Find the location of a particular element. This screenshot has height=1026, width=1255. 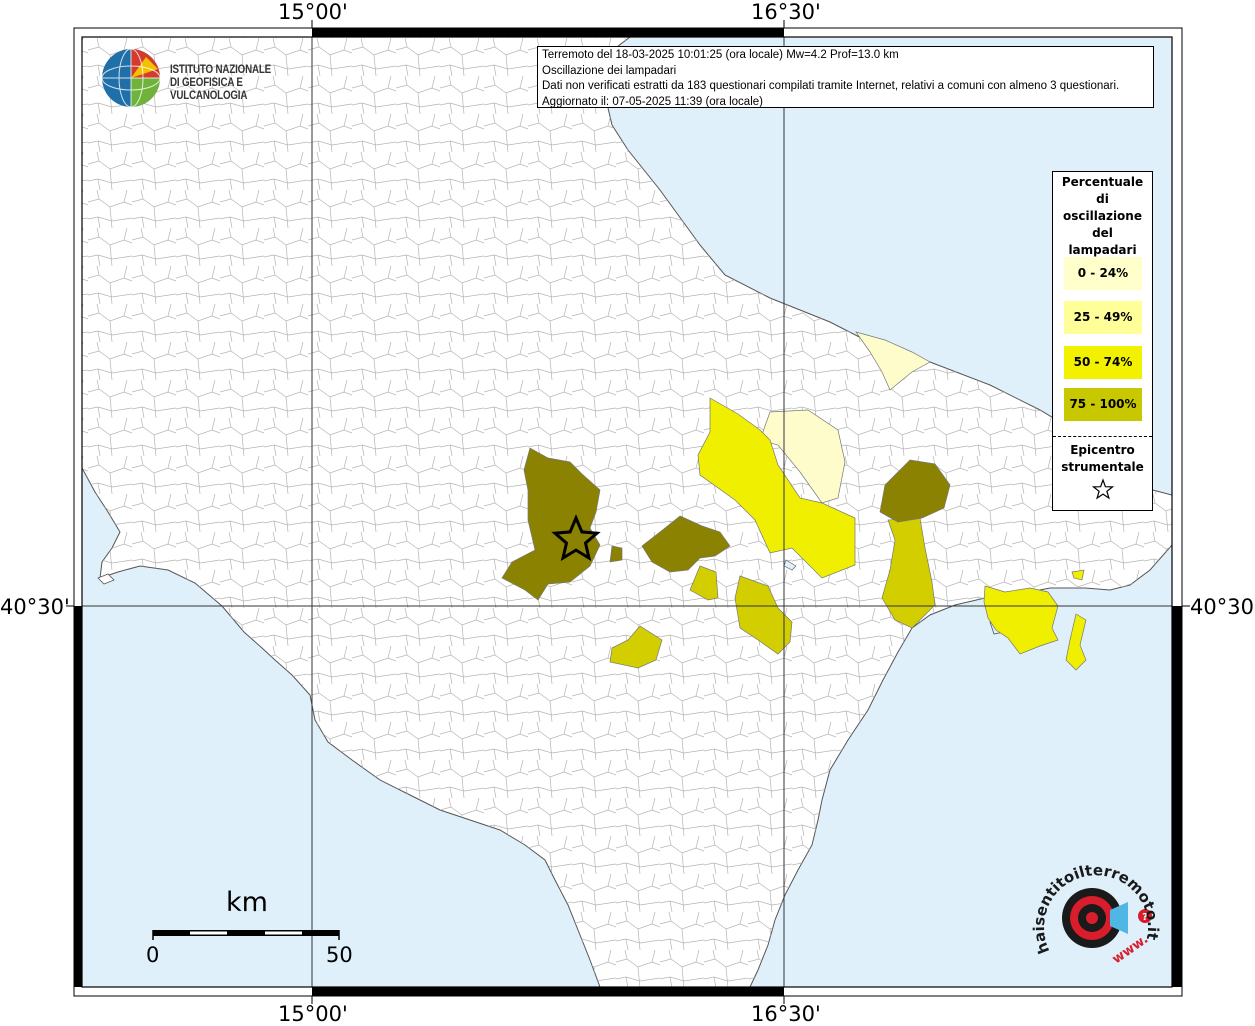

scale-end: 50 is located at coordinates (339, 955).